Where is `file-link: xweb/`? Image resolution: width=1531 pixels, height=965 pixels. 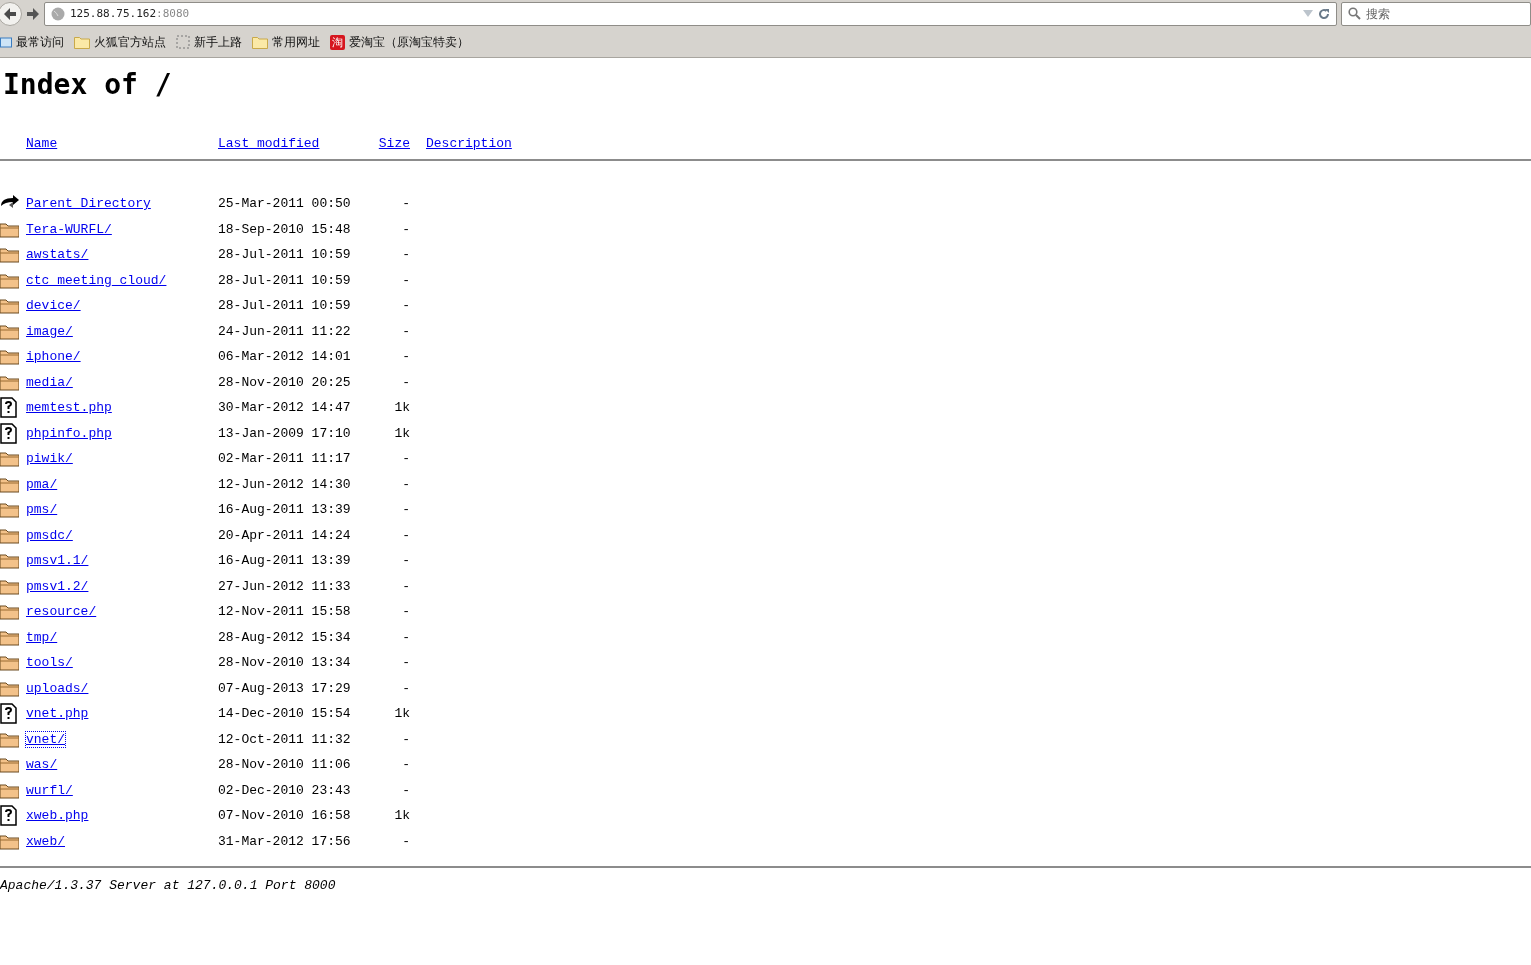 file-link: xweb/ is located at coordinates (45, 841).